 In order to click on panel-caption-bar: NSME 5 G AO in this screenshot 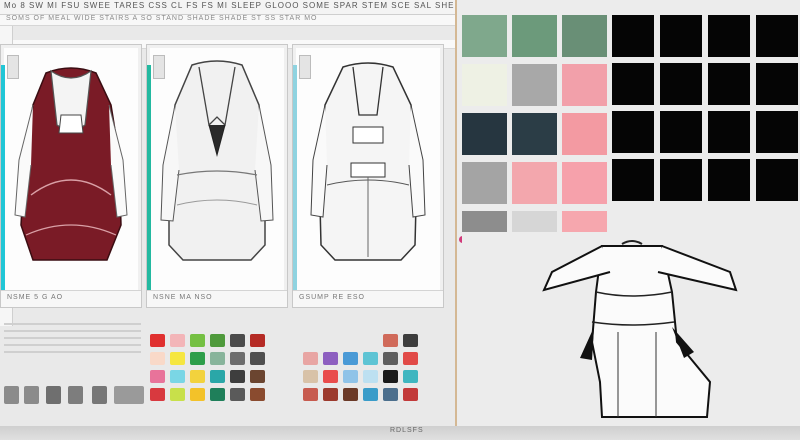, I will do `click(71, 298)`.